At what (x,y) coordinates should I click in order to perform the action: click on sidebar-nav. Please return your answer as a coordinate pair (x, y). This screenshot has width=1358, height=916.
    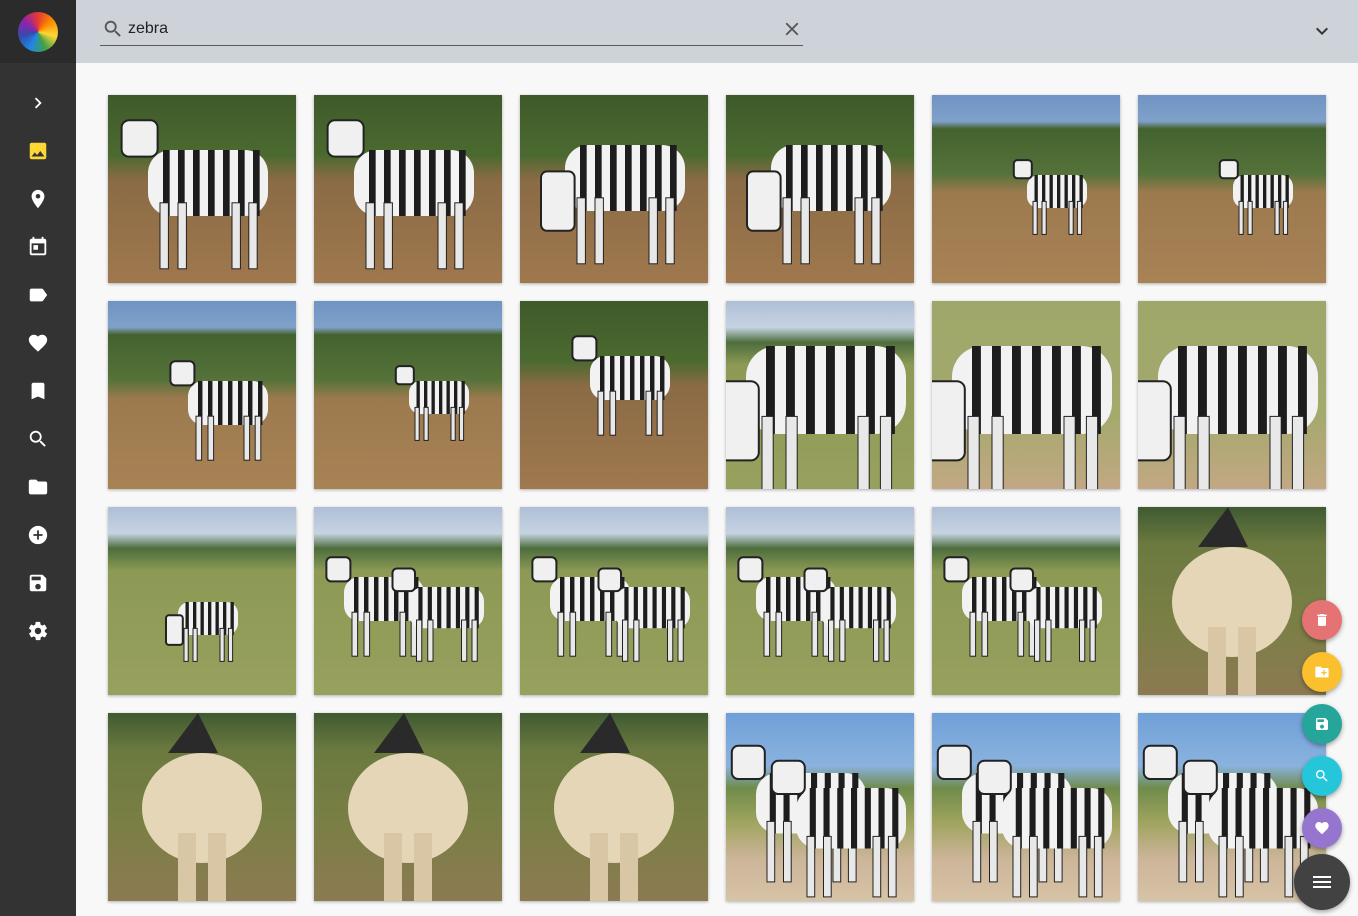
    Looking at the image, I should click on (38, 367).